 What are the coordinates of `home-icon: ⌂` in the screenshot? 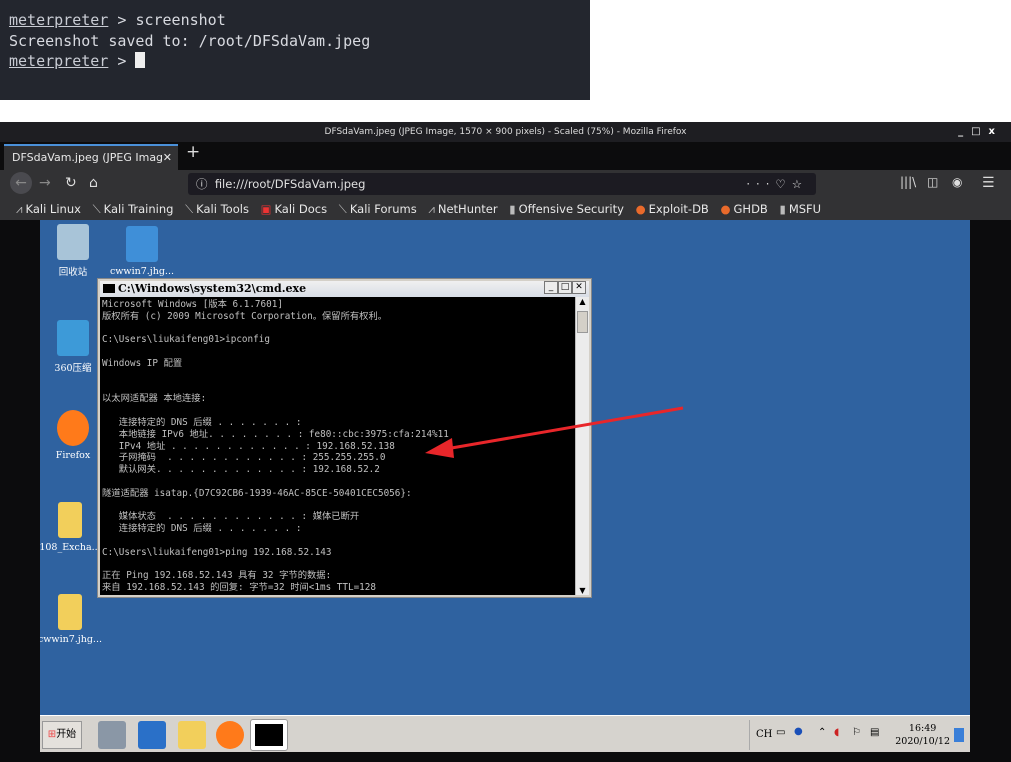 It's located at (93, 183).